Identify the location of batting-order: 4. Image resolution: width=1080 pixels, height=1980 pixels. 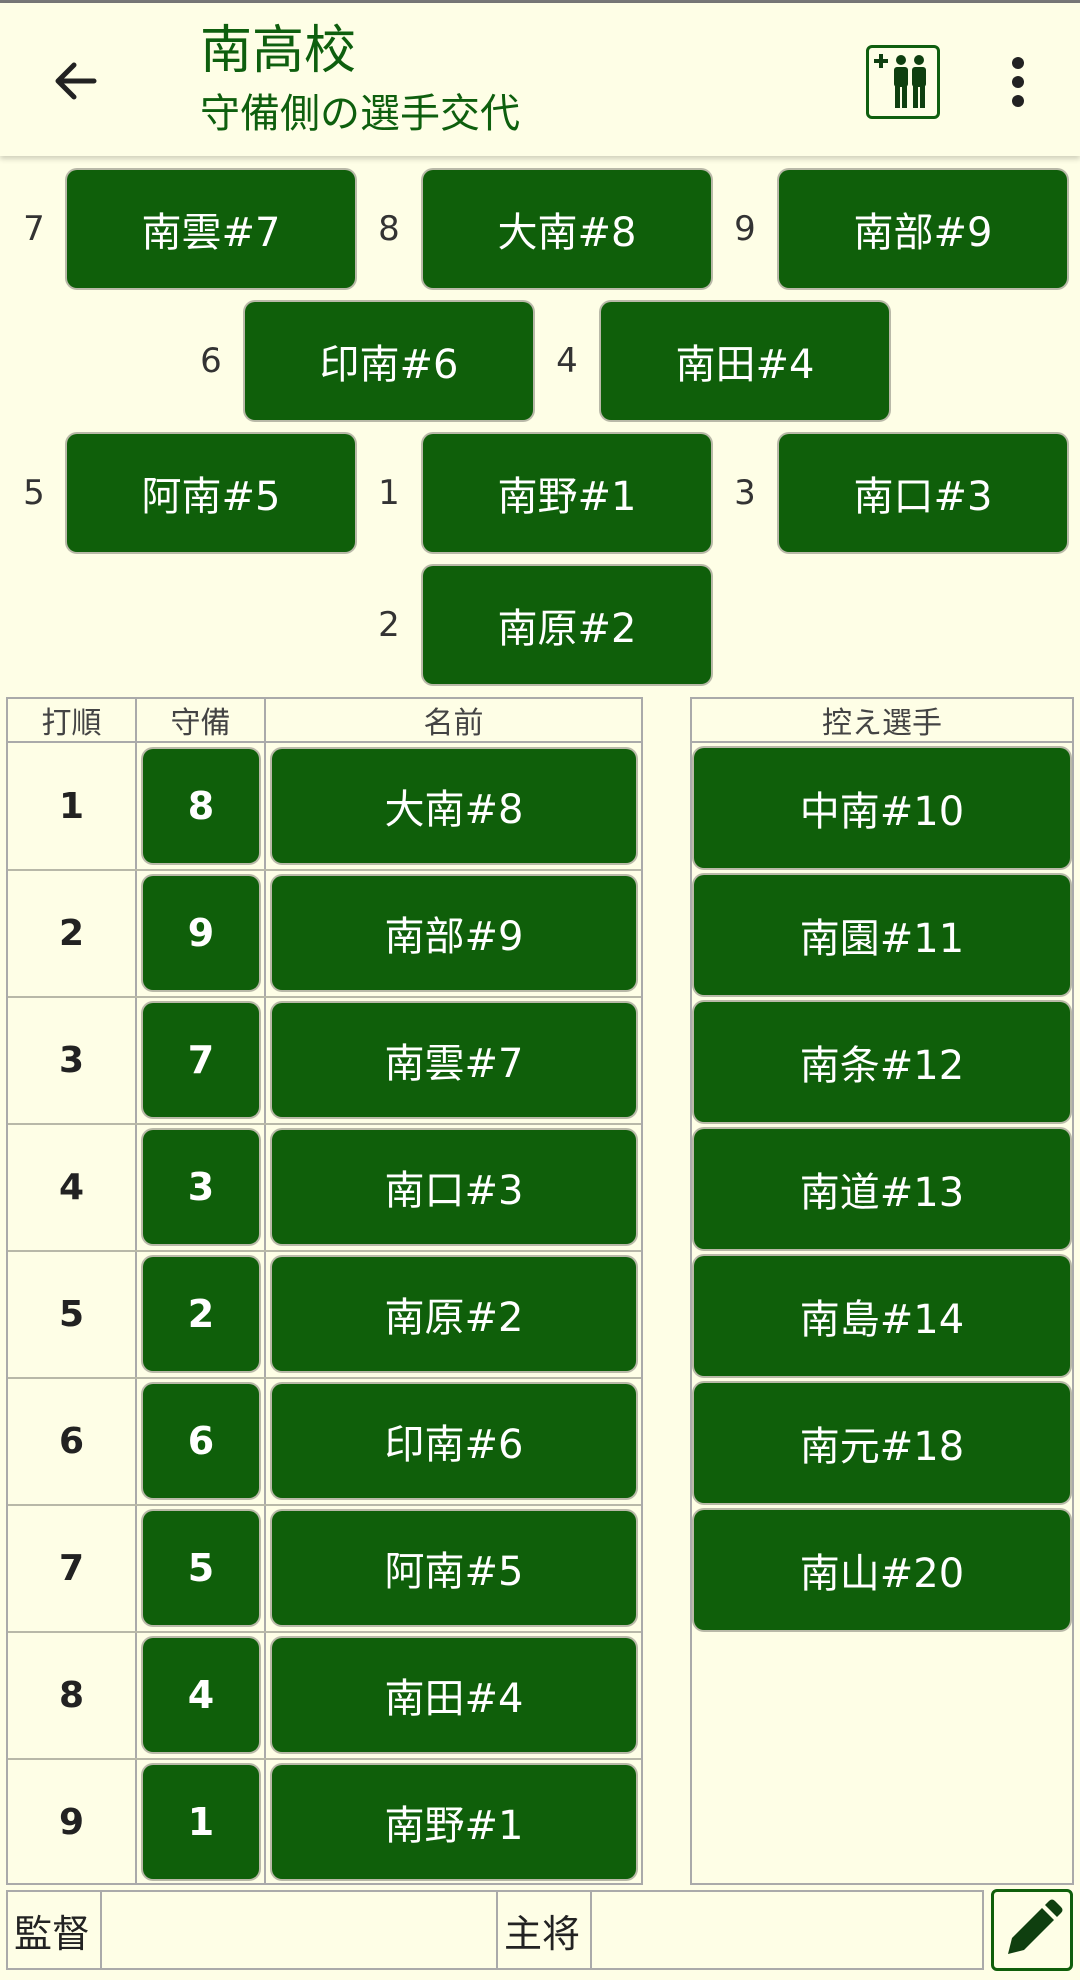
(71, 1187).